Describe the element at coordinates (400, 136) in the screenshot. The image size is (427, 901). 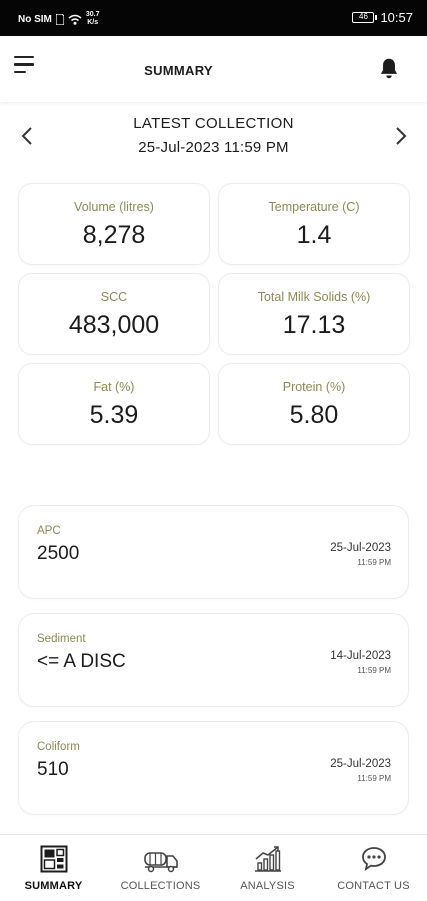
I see `chevron-right-icon` at that location.